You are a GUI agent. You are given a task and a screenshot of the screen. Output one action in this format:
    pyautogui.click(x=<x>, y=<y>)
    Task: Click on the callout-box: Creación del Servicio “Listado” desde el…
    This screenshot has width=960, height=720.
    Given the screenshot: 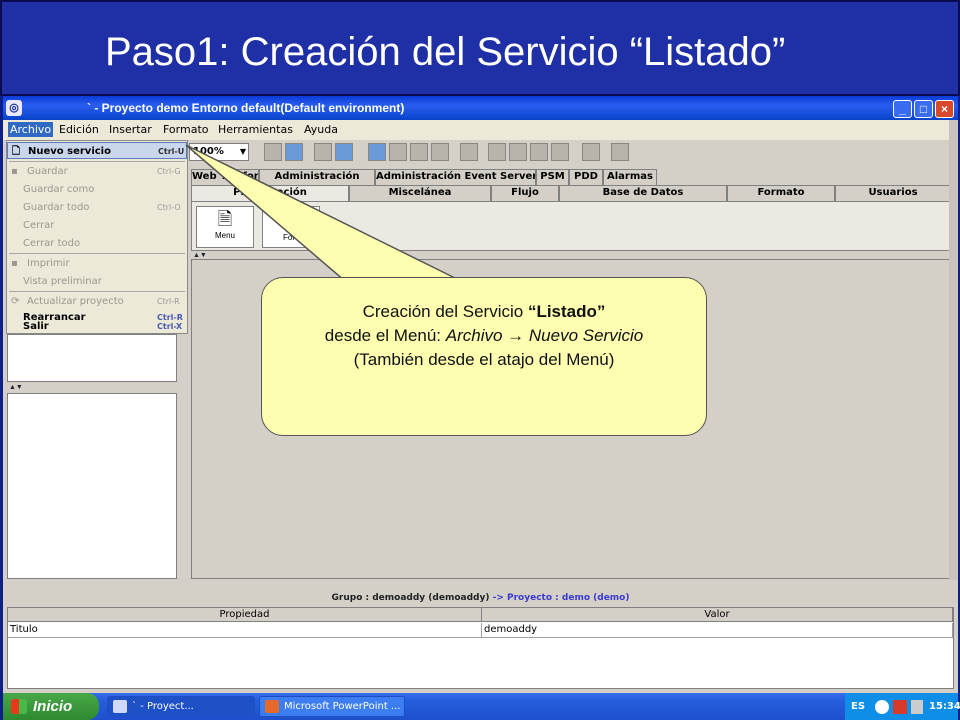 What is the action you would take?
    pyautogui.click(x=484, y=356)
    